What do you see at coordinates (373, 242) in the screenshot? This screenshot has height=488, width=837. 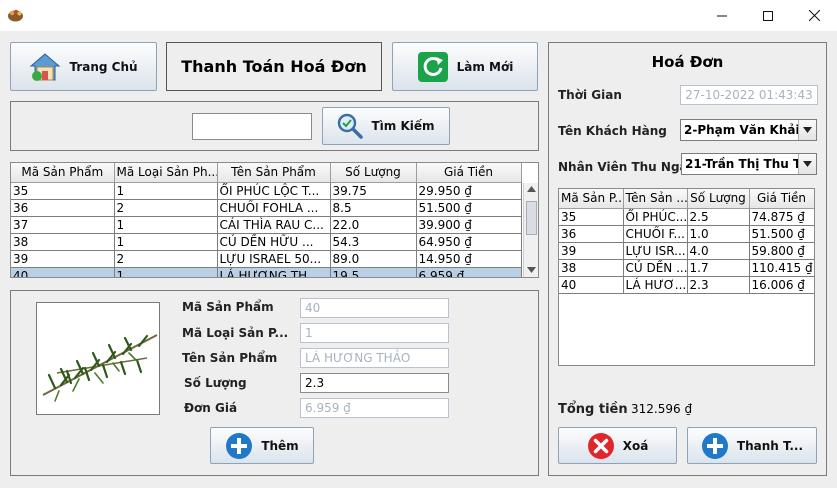 I see `table-cell: 54.3` at bounding box center [373, 242].